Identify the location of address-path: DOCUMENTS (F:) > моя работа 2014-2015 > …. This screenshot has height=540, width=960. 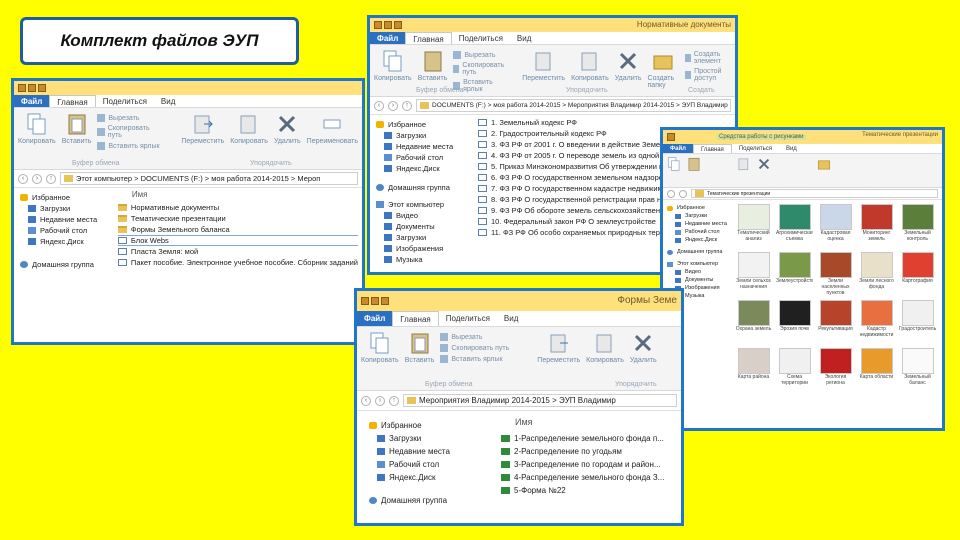
(573, 105).